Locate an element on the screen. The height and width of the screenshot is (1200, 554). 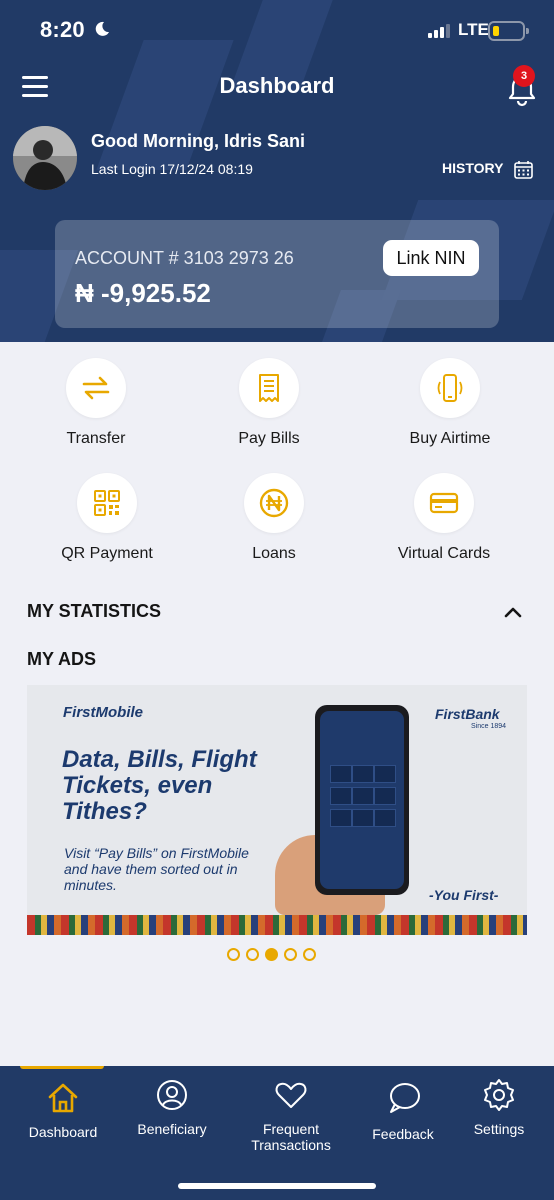
battery-icon is located at coordinates (508, 31).